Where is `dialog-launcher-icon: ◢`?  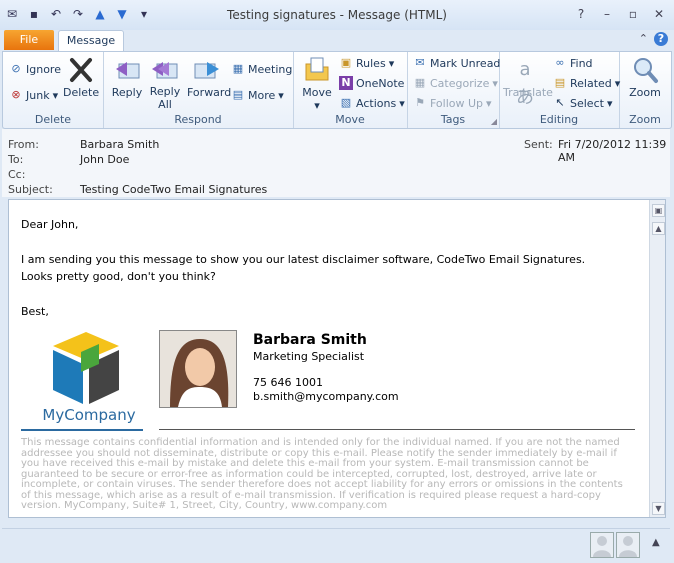
dialog-launcher-icon: ◢ is located at coordinates (494, 121).